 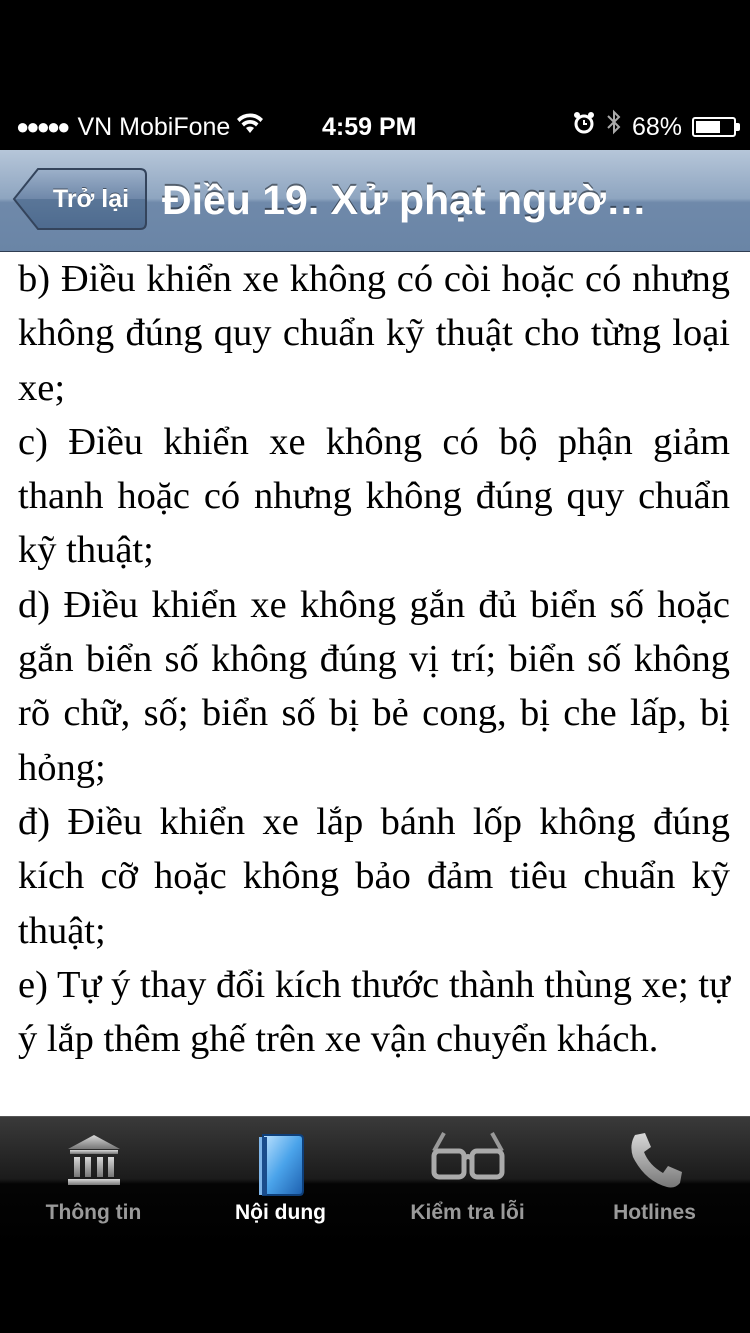 What do you see at coordinates (654, 1212) in the screenshot?
I see `tab-label: Hotlines` at bounding box center [654, 1212].